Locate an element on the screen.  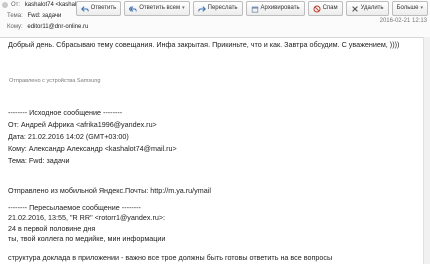
reply-all-button: Ответить всем ▾ is located at coordinates (157, 8).